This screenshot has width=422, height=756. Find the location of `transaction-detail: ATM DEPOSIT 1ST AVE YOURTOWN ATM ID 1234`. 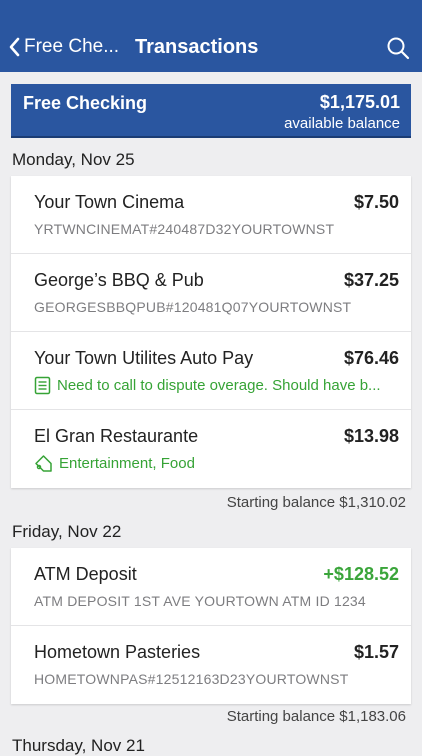

transaction-detail: ATM DEPOSIT 1ST AVE YOURTOWN ATM ID 1234 is located at coordinates (200, 601).